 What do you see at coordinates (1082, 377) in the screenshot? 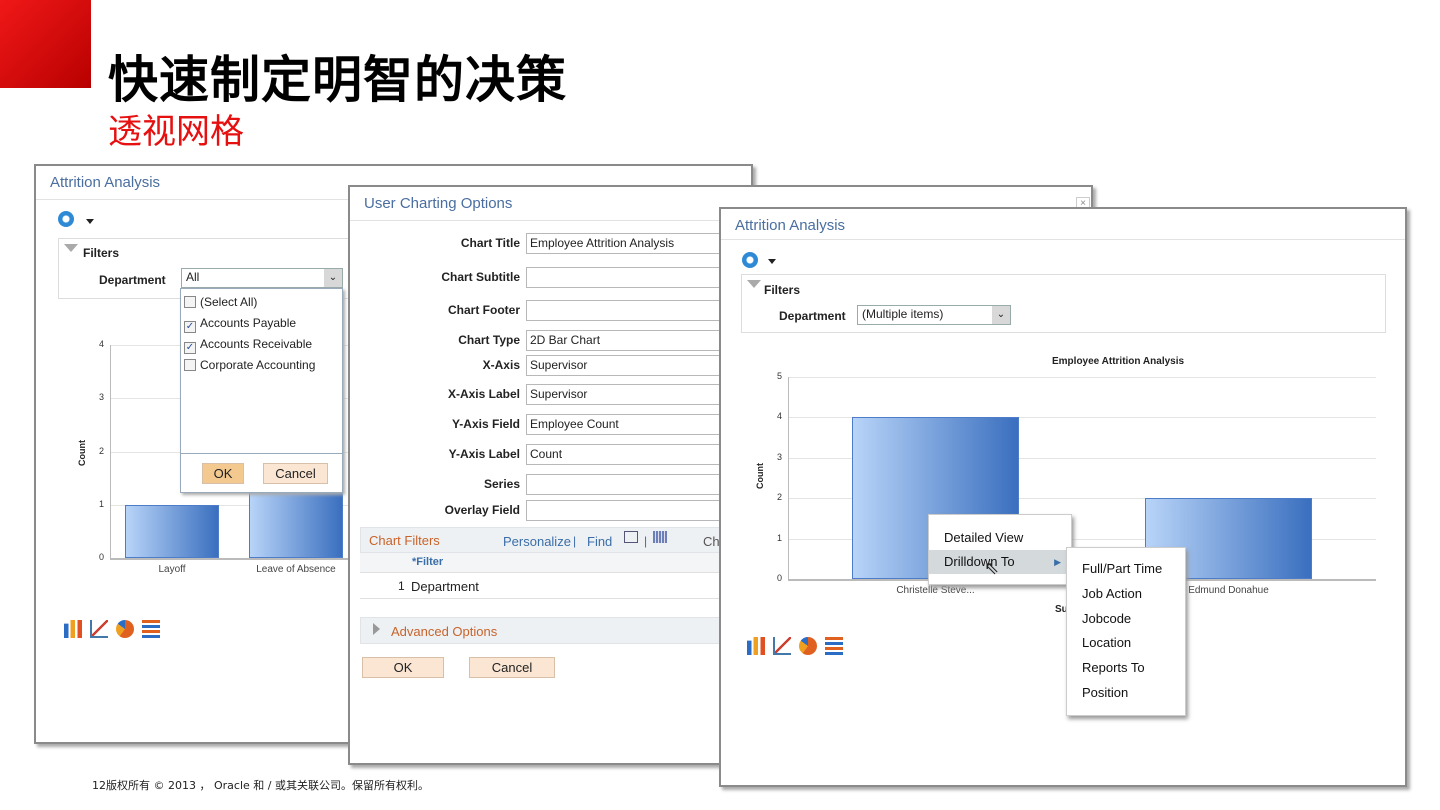
I see `gridline` at bounding box center [1082, 377].